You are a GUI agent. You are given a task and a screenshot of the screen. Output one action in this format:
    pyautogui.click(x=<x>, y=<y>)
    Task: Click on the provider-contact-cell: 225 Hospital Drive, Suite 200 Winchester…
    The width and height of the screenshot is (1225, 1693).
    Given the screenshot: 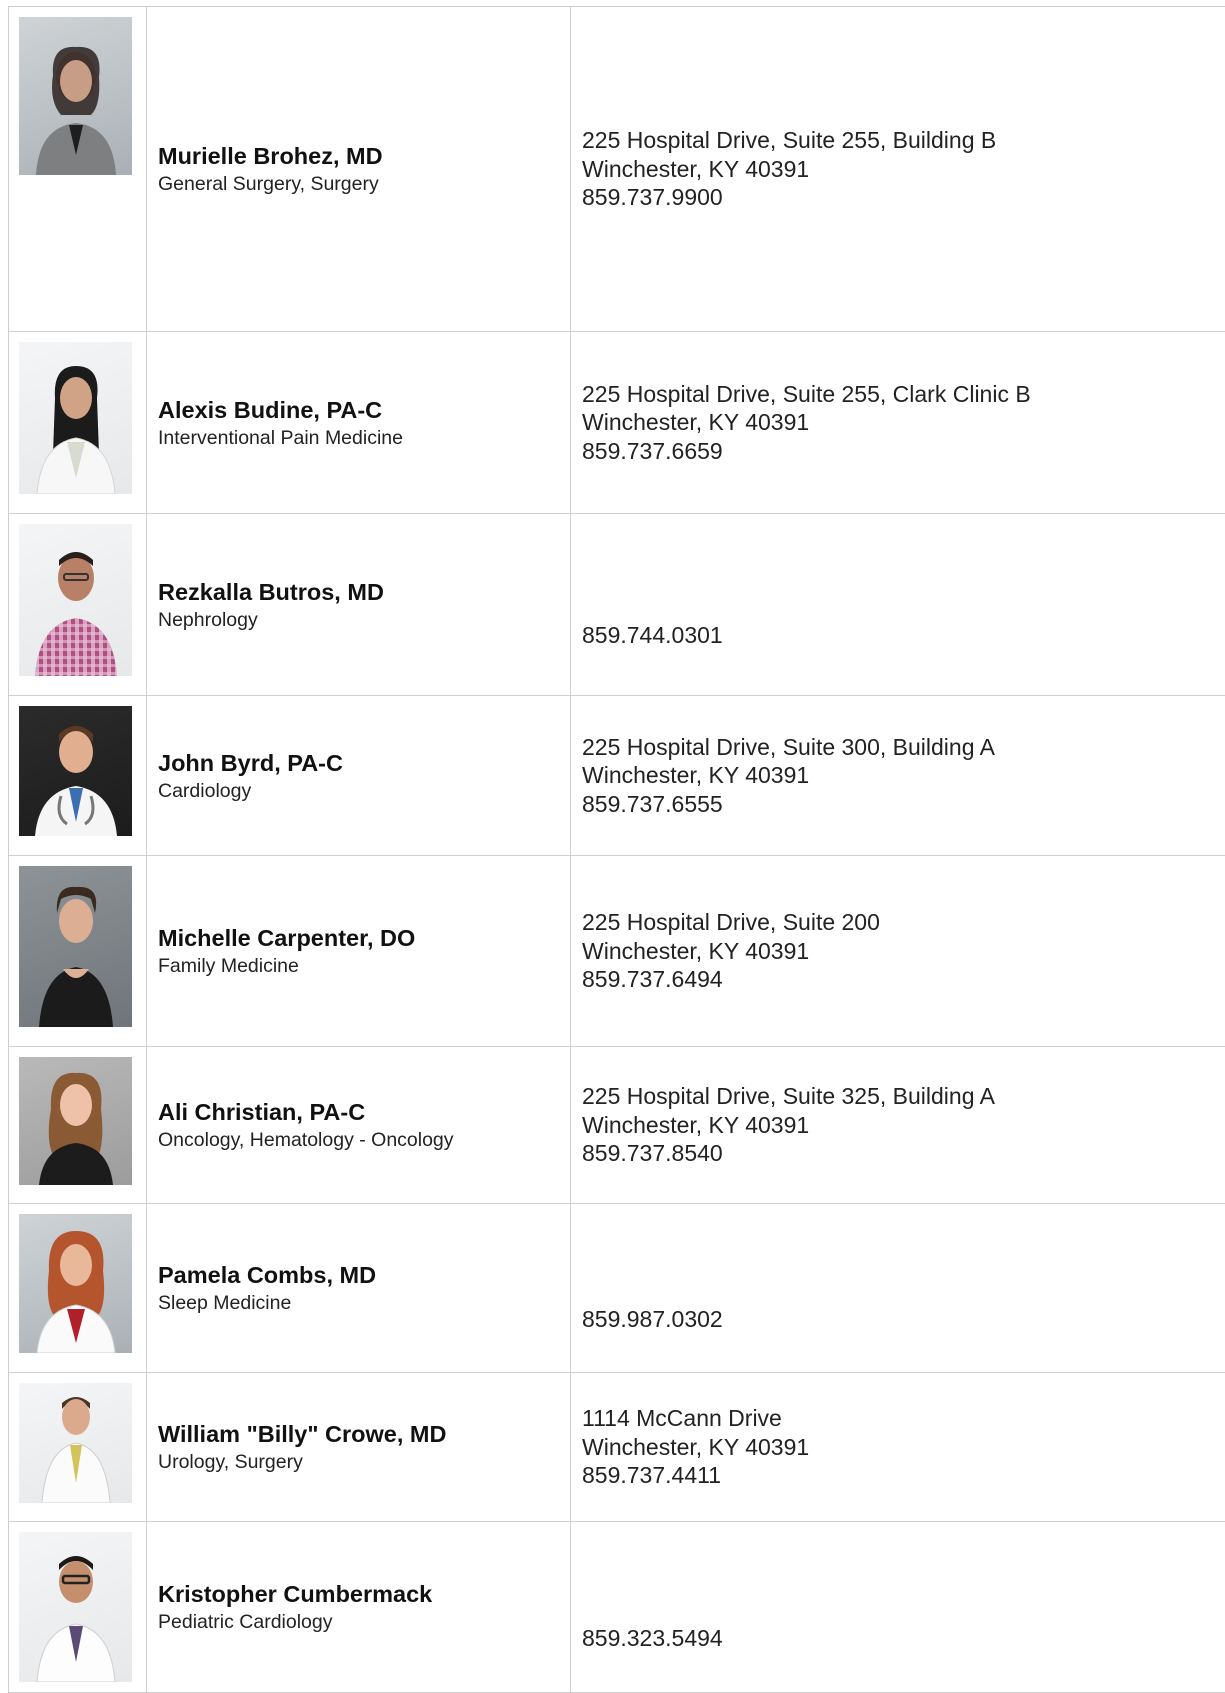 What is the action you would take?
    pyautogui.click(x=897, y=951)
    